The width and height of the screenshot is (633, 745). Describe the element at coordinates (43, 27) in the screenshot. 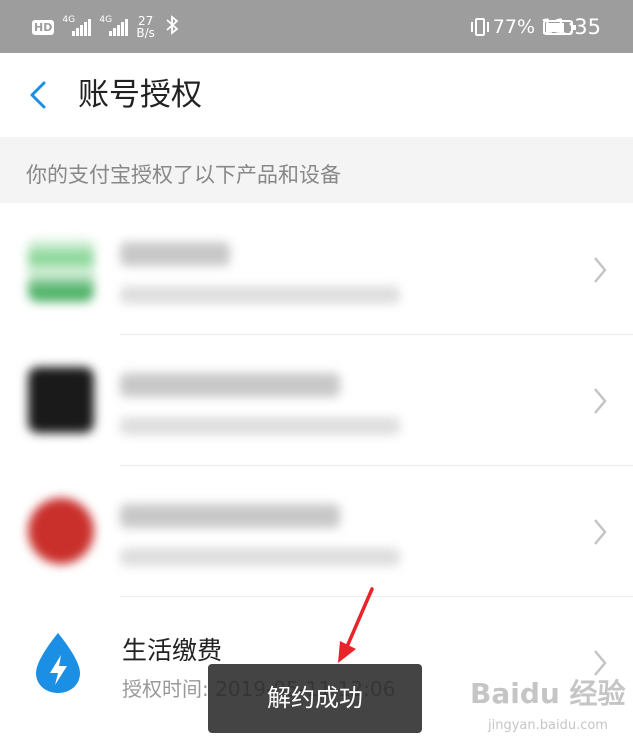

I see `hd-badge: HD` at that location.